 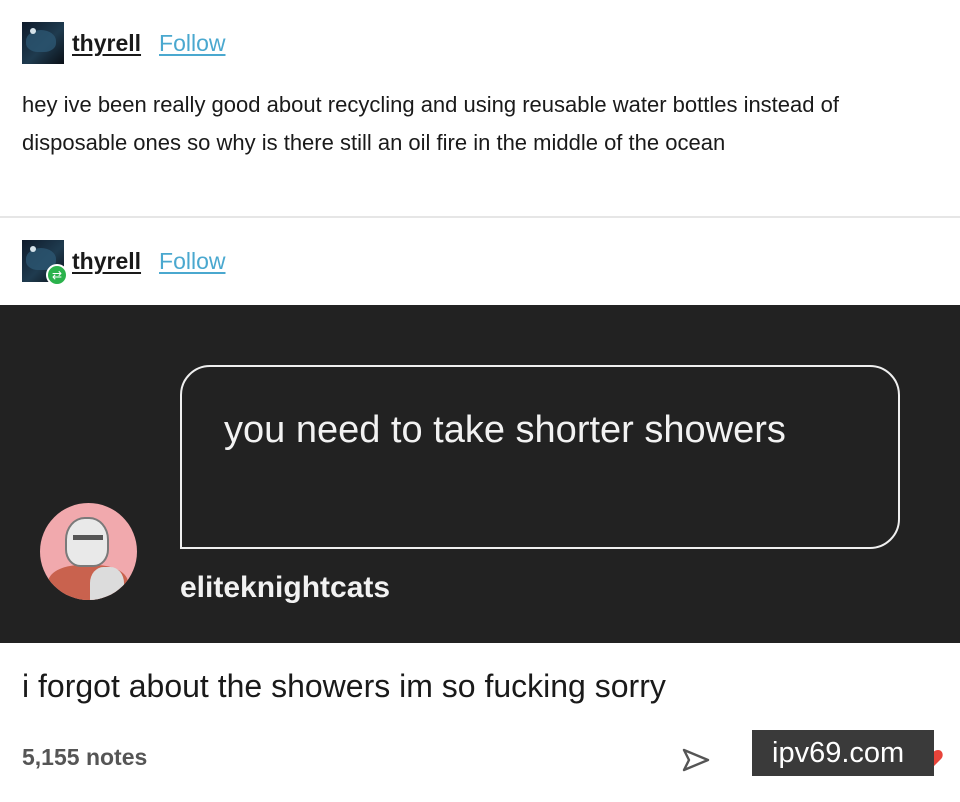 I want to click on avatar-armor, so click(x=107, y=583).